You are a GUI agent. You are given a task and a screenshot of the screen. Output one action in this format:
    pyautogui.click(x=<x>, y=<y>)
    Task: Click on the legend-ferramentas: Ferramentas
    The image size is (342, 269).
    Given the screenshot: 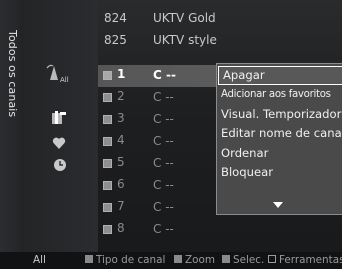 What is the action you would take?
    pyautogui.click(x=305, y=260)
    